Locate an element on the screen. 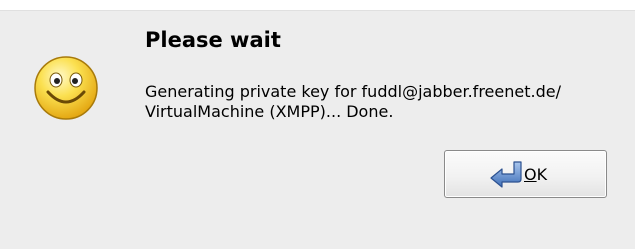 This screenshot has height=249, width=635. message-line-2: VirtualMachine (XMPP)... Done. is located at coordinates (269, 111).